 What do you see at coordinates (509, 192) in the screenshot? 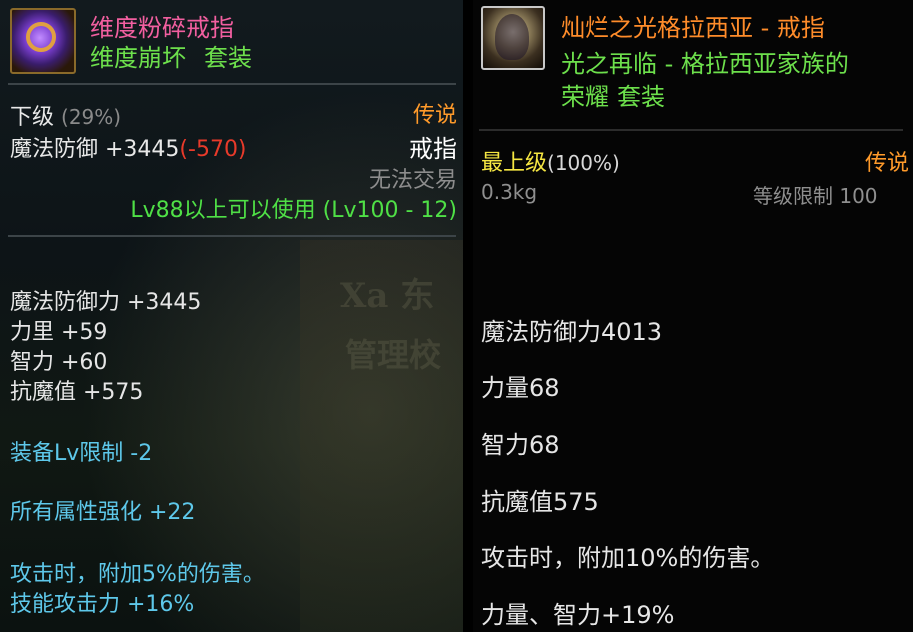
I see `item-weight: 0.3kg` at bounding box center [509, 192].